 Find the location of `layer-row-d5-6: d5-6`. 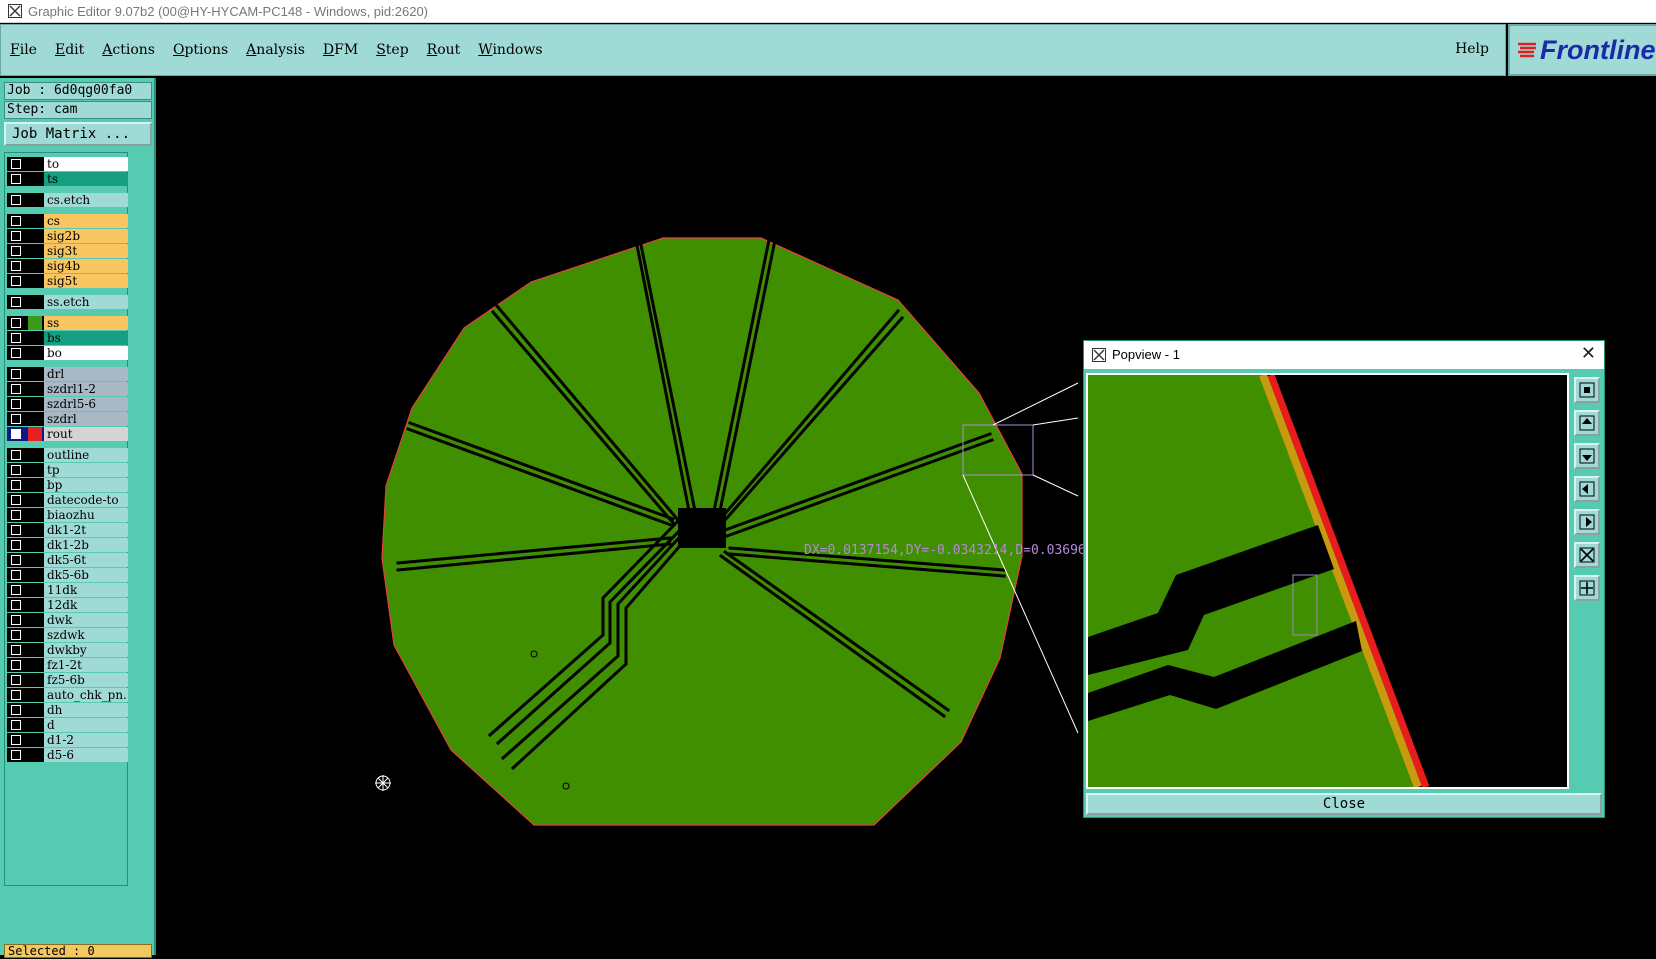

layer-row-d5-6: d5-6 is located at coordinates (67, 755).